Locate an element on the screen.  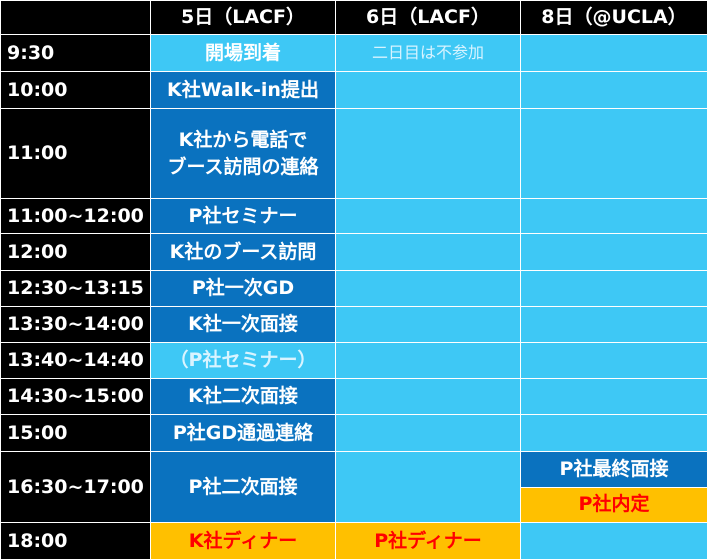
event-cell: K社ディナー is located at coordinates (243, 541).